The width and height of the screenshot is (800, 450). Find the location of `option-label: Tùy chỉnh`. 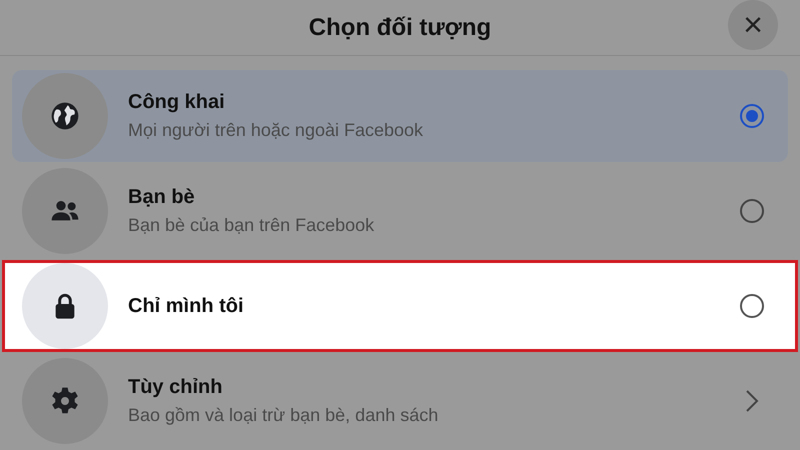

option-label: Tùy chỉnh is located at coordinates (176, 387).